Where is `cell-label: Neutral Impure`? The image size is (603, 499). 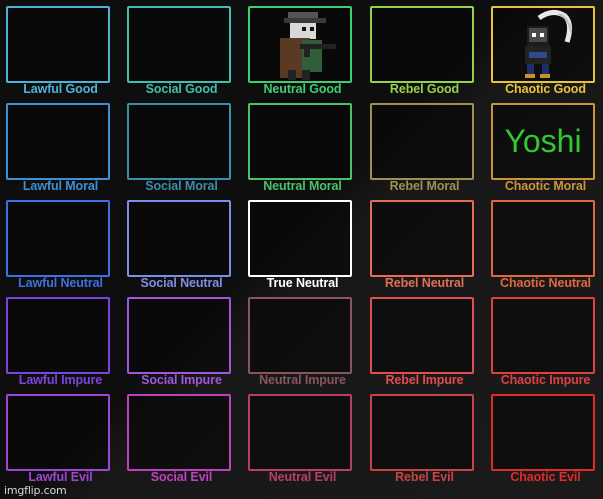
cell-label: Neutral Impure is located at coordinates (302, 380).